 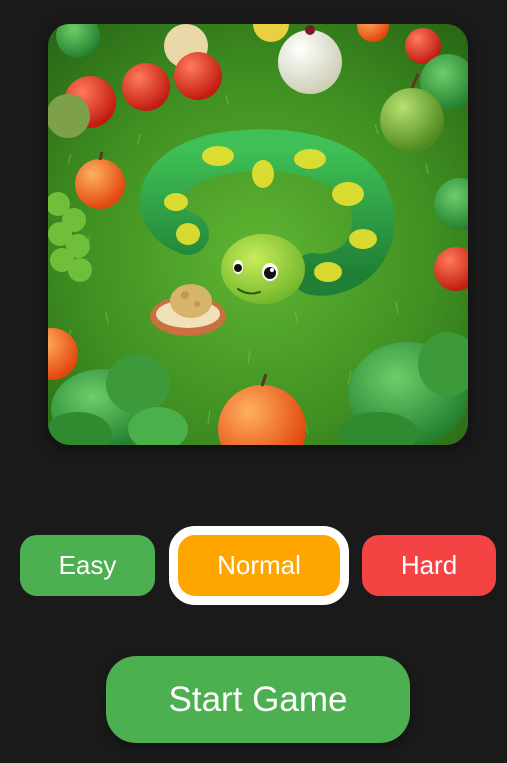 I want to click on start-game-button: Start Game, so click(x=258, y=699).